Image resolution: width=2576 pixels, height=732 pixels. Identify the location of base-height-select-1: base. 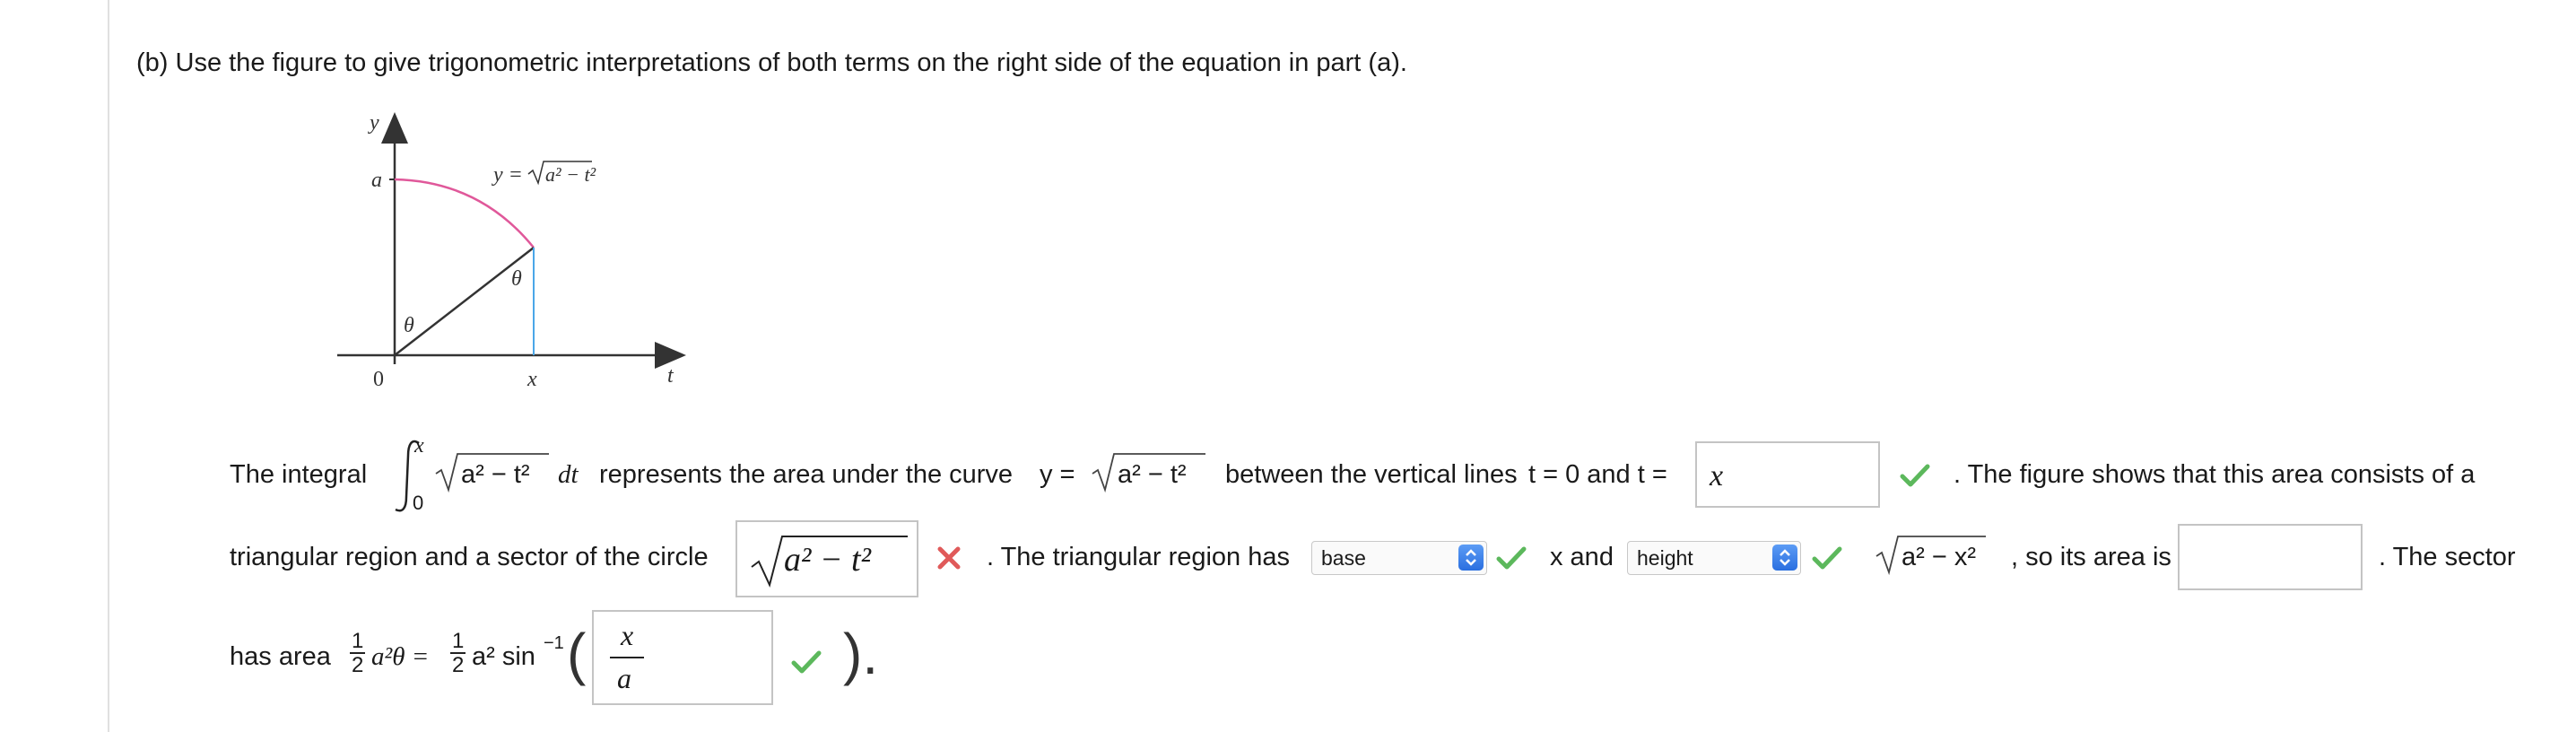
(1399, 558).